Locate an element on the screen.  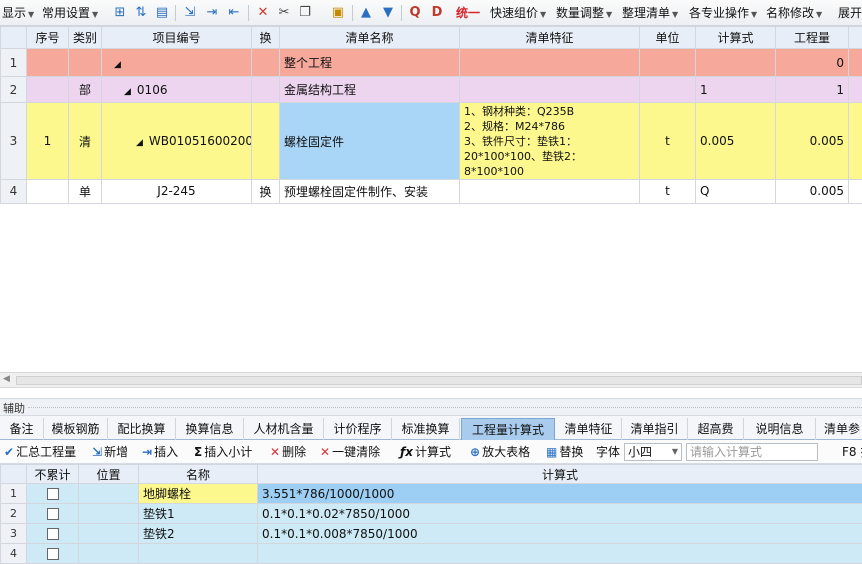
zoom-table-button: ⊕ 放大表格 is located at coordinates (500, 452).